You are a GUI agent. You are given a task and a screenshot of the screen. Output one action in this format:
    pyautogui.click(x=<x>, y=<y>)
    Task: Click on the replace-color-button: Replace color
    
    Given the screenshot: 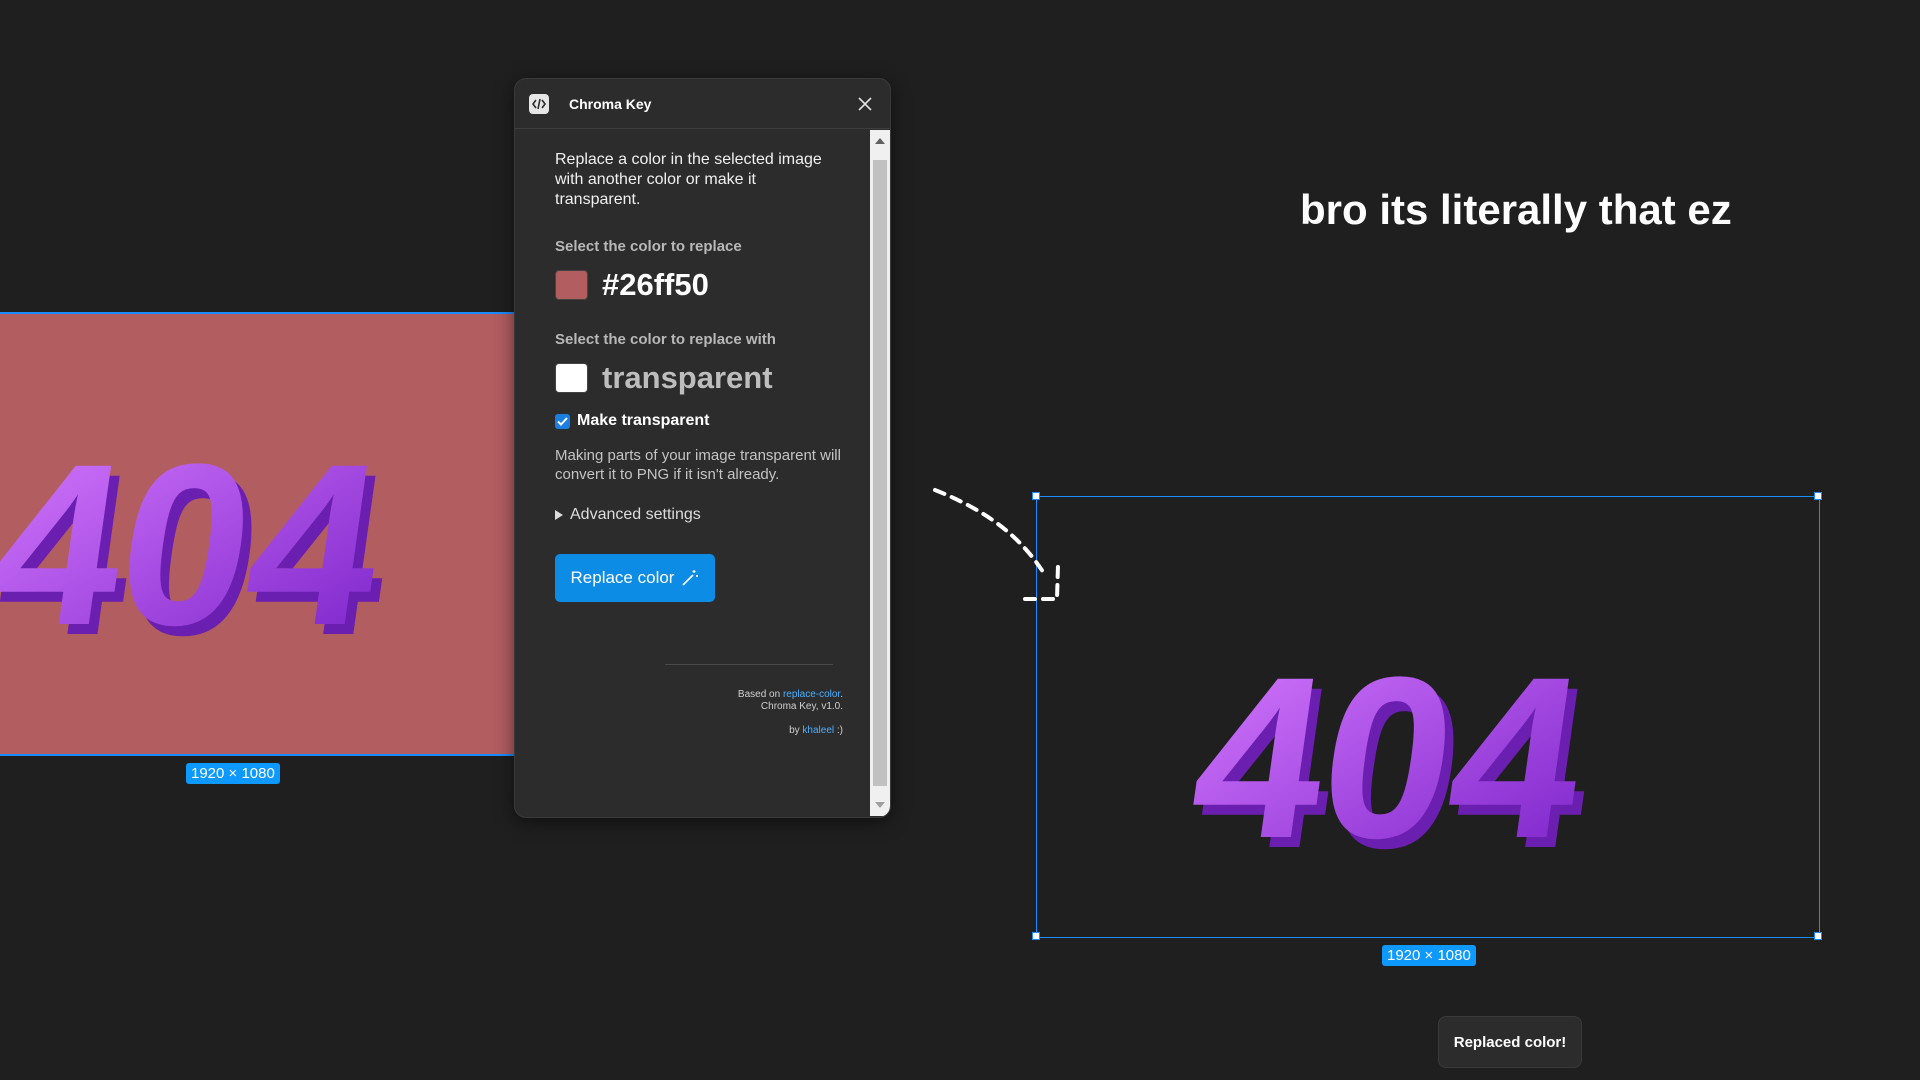 What is the action you would take?
    pyautogui.click(x=635, y=578)
    